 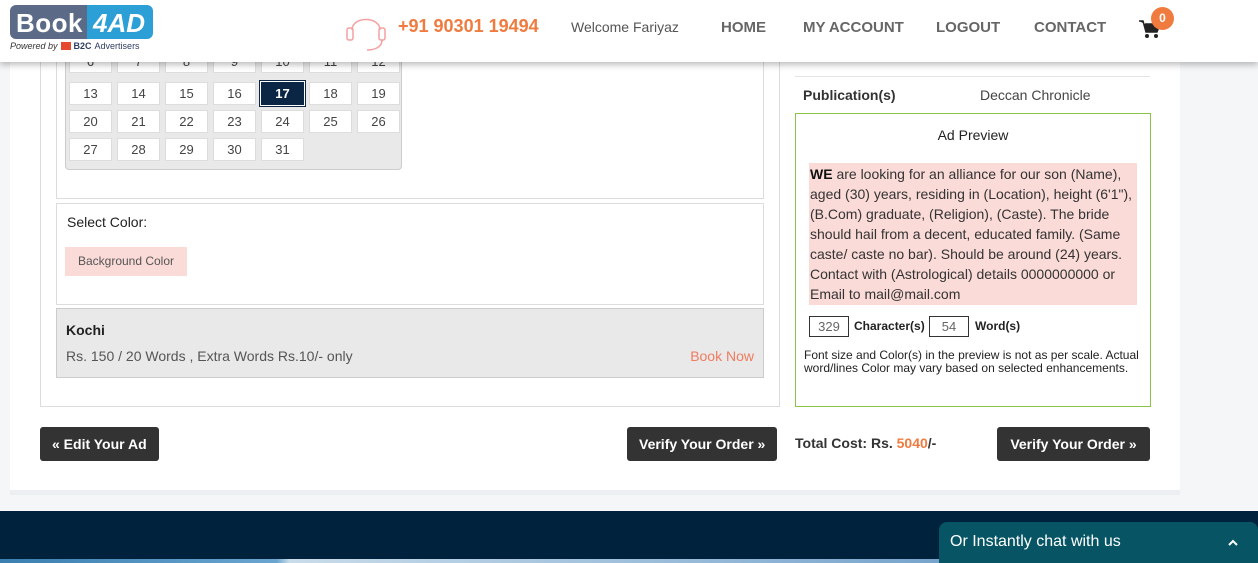 What do you see at coordinates (330, 93) in the screenshot?
I see `calendar-day: 18` at bounding box center [330, 93].